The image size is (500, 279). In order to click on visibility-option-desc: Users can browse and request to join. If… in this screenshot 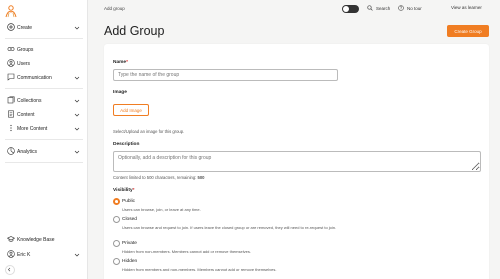, I will do `click(229, 227)`.